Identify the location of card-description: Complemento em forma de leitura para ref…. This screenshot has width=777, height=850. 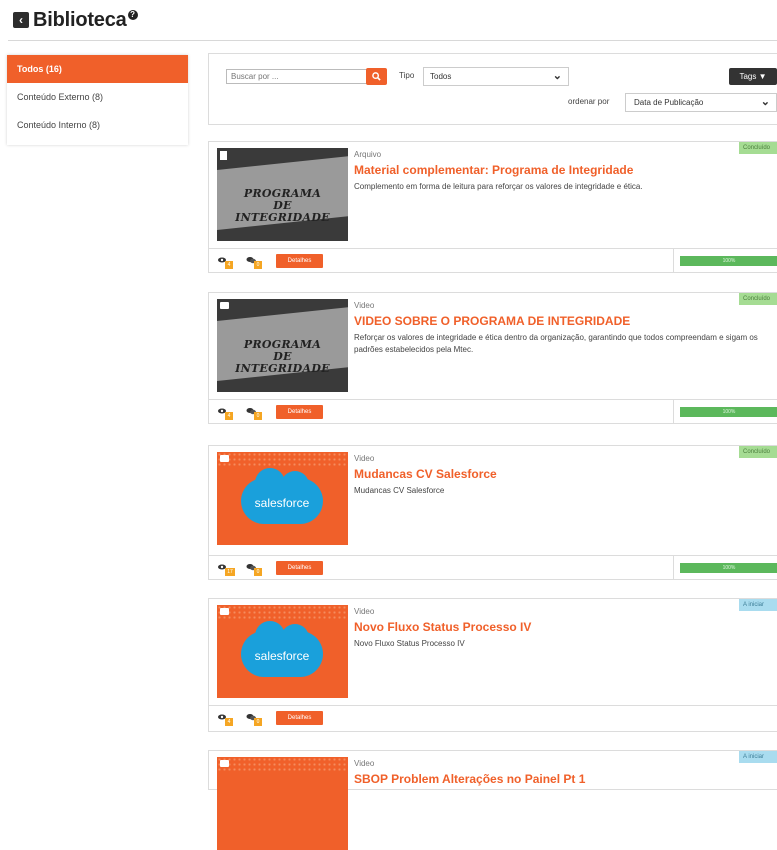
(498, 186).